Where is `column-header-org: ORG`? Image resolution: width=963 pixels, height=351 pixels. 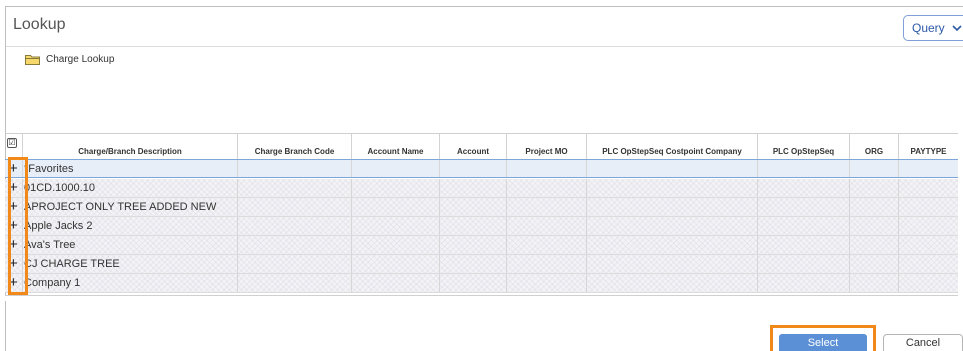
column-header-org: ORG is located at coordinates (874, 146).